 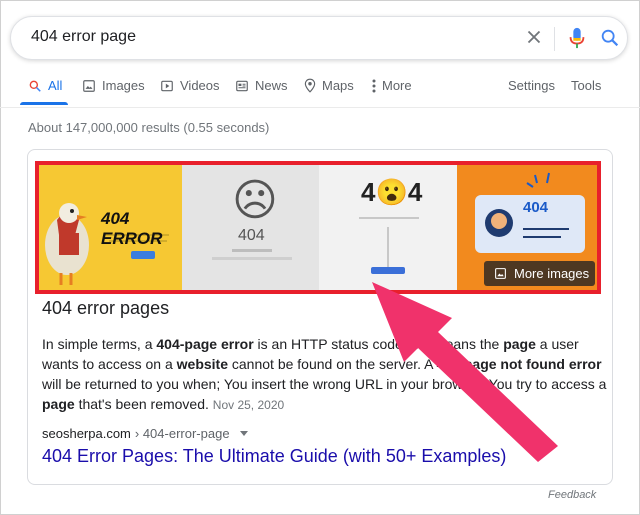 I want to click on search-divider, so click(x=554, y=39).